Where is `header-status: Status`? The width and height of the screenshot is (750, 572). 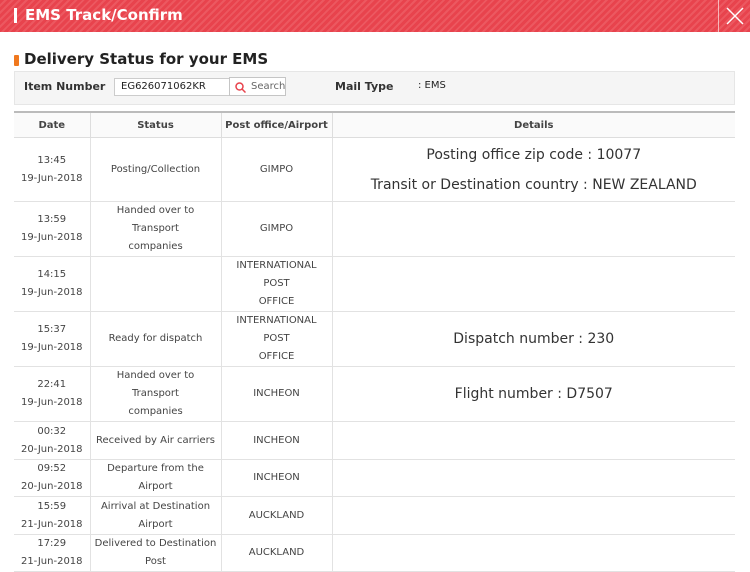
header-status: Status is located at coordinates (155, 125).